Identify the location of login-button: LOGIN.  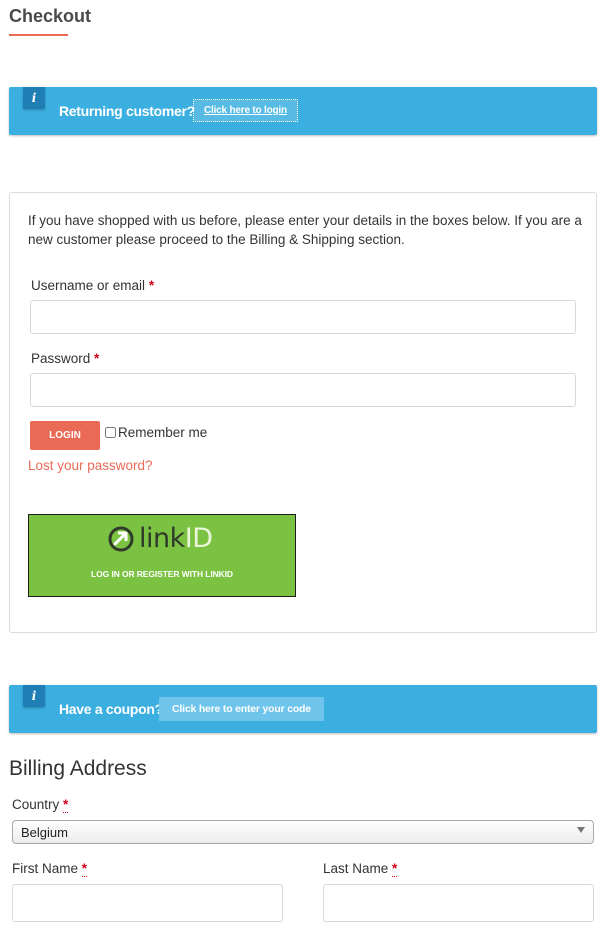
(65, 435).